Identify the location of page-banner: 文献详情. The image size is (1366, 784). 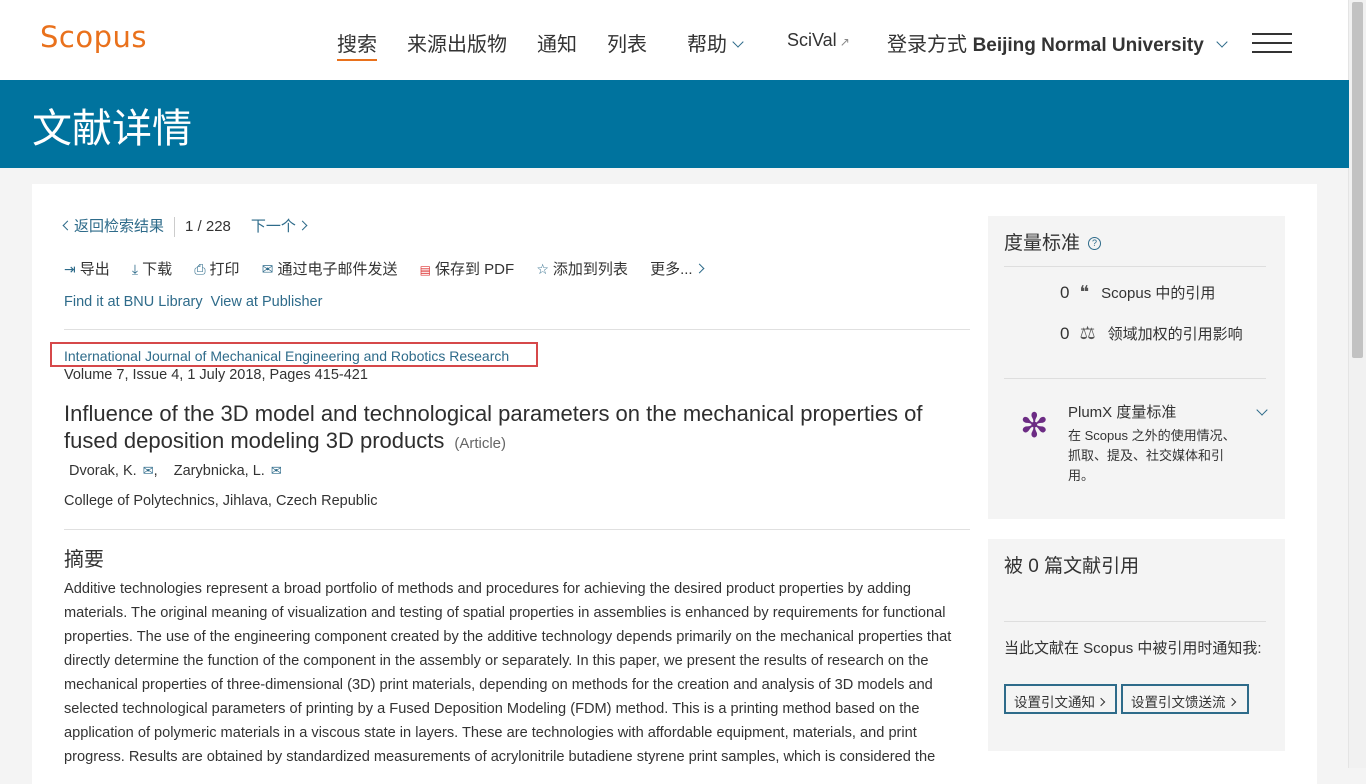
(674, 124).